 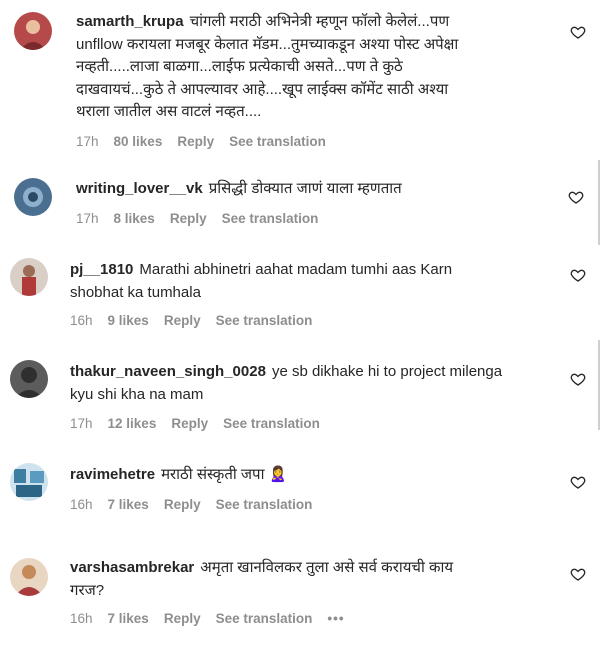 What do you see at coordinates (130, 21) in the screenshot?
I see `comment-username: samarth_krupa` at bounding box center [130, 21].